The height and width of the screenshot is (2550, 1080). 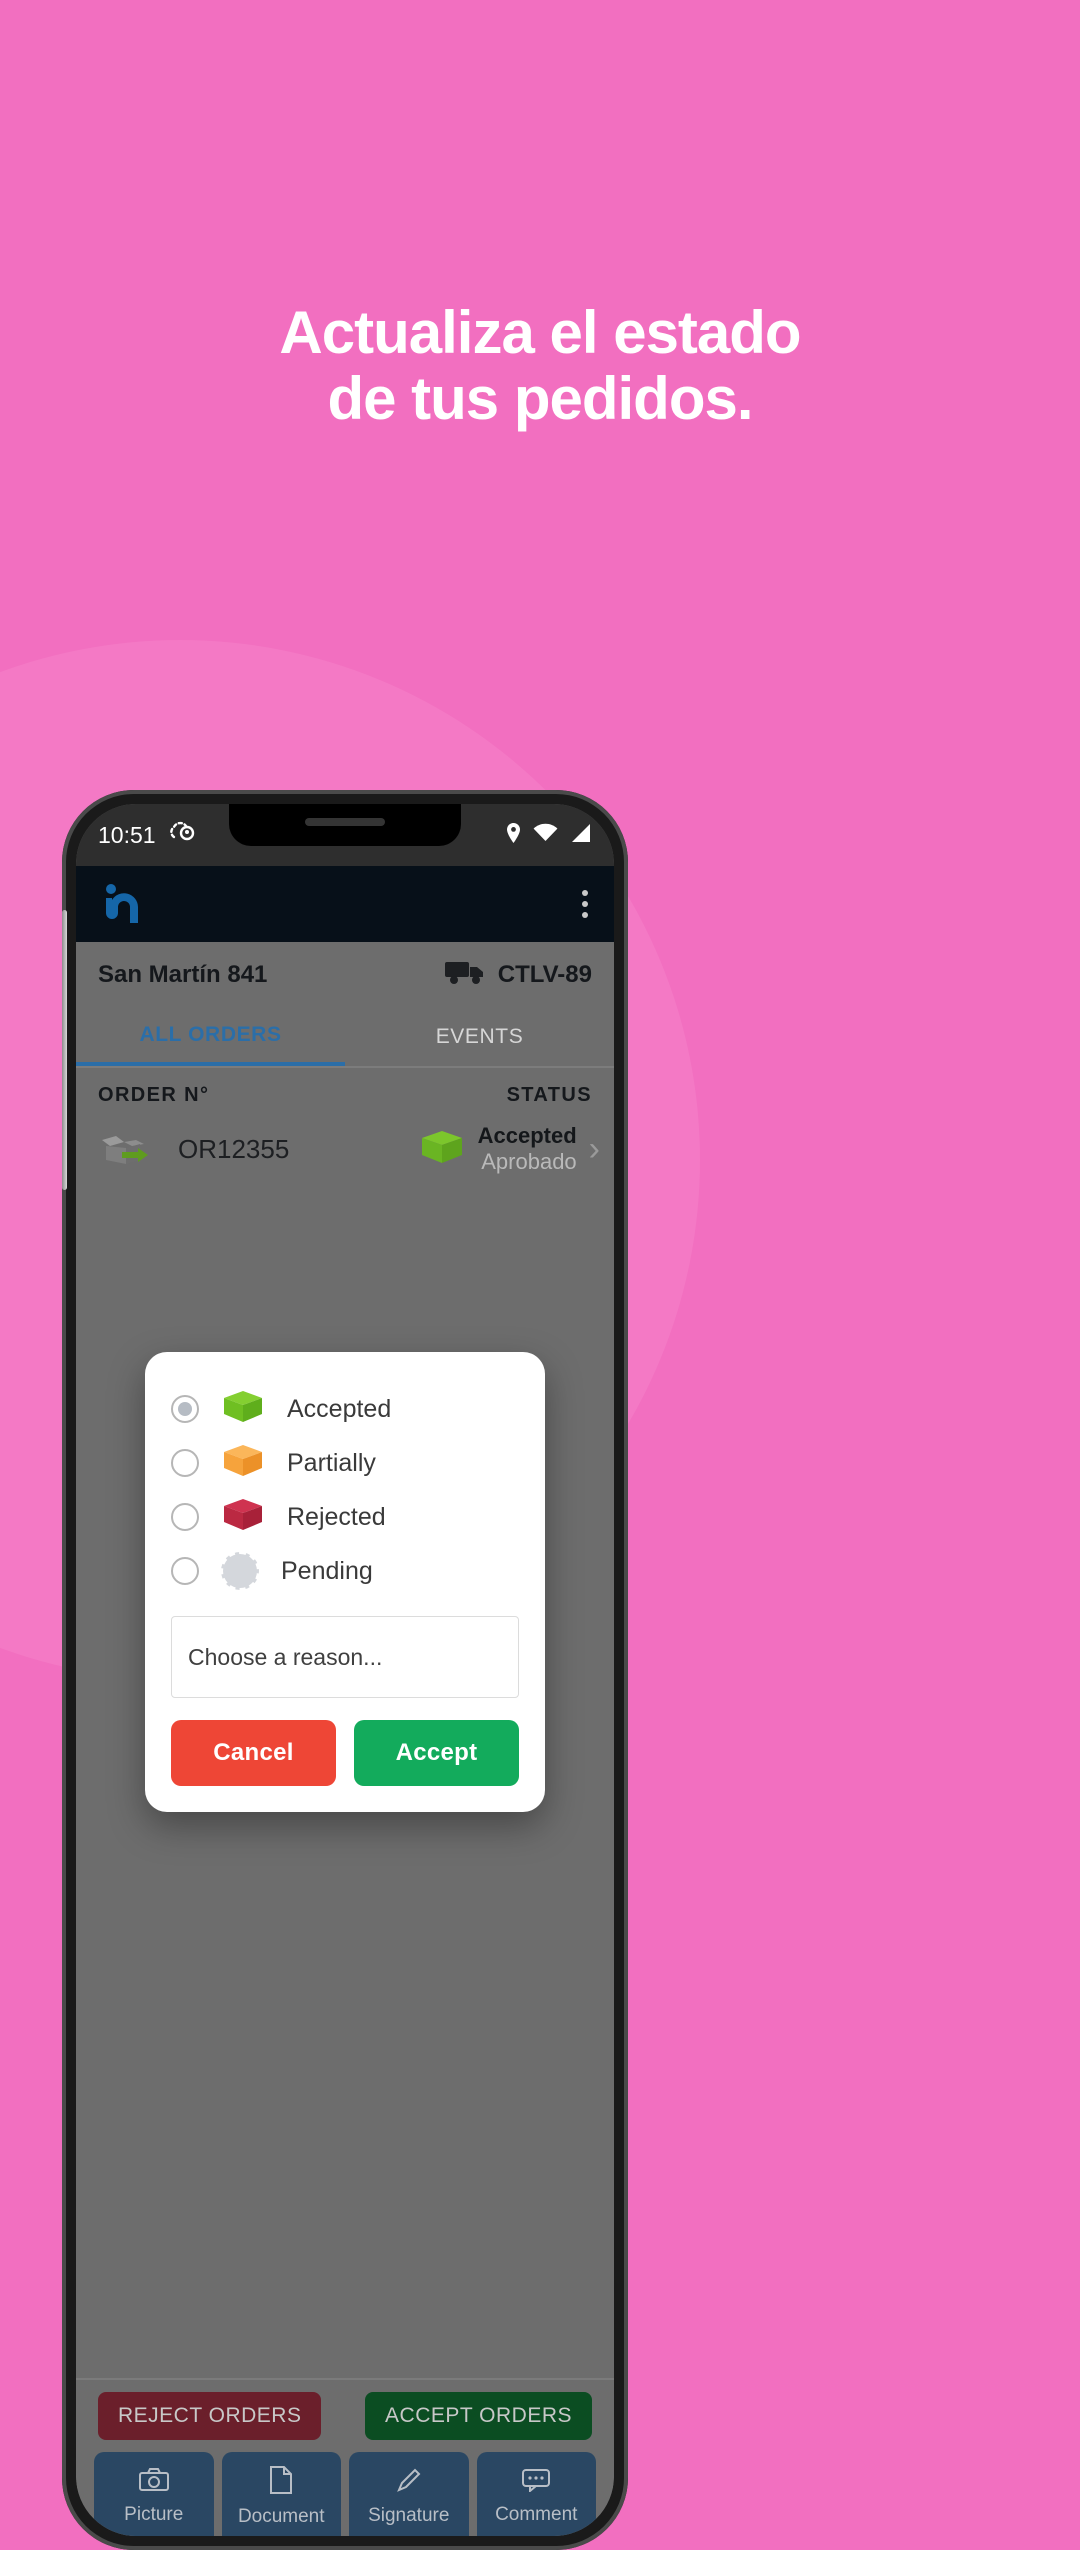 What do you see at coordinates (240, 1571) in the screenshot?
I see `pending-circle-icon` at bounding box center [240, 1571].